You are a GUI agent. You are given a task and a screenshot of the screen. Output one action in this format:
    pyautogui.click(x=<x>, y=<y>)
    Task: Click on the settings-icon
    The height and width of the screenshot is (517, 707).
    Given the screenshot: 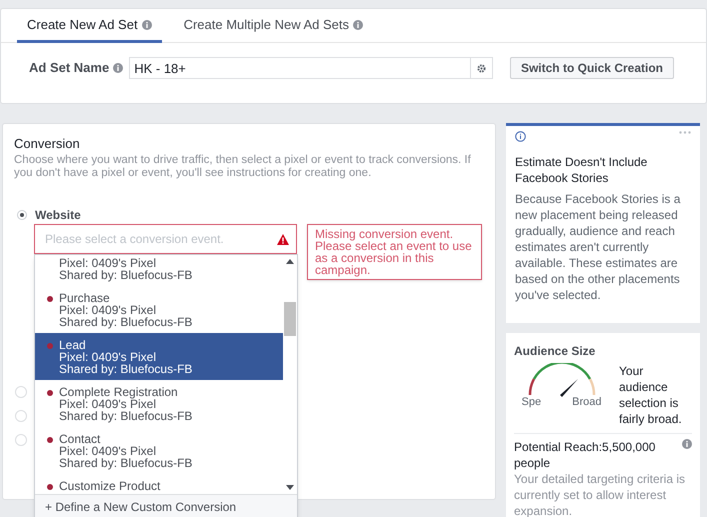 What is the action you would take?
    pyautogui.click(x=481, y=68)
    